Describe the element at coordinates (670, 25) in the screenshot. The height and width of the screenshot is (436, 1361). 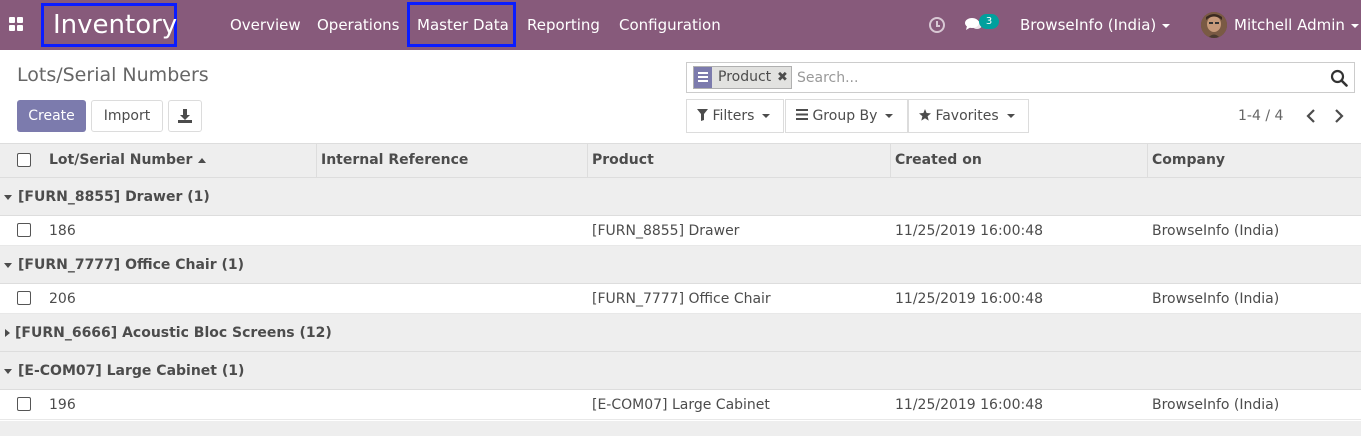
I see `menu-configuration: Configuration` at that location.